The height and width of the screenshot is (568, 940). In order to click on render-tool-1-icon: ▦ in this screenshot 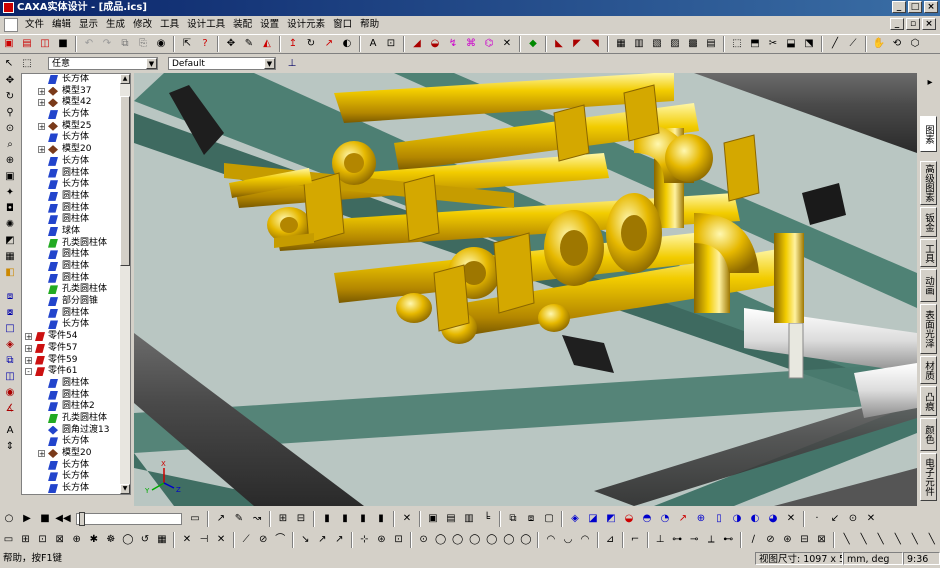, I will do `click(621, 44)`.